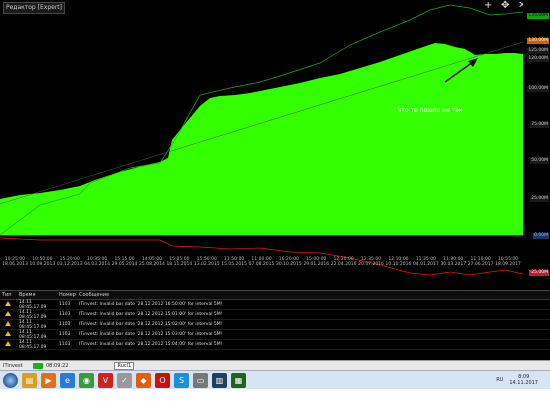 The width and height of the screenshot is (550, 413). I want to click on header-time: Время, so click(37, 295).